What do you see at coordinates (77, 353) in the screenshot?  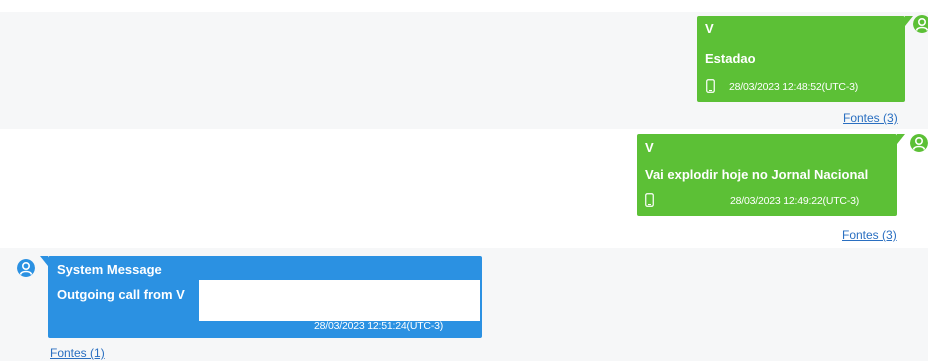 I see `sources-link: Fontes (1)` at bounding box center [77, 353].